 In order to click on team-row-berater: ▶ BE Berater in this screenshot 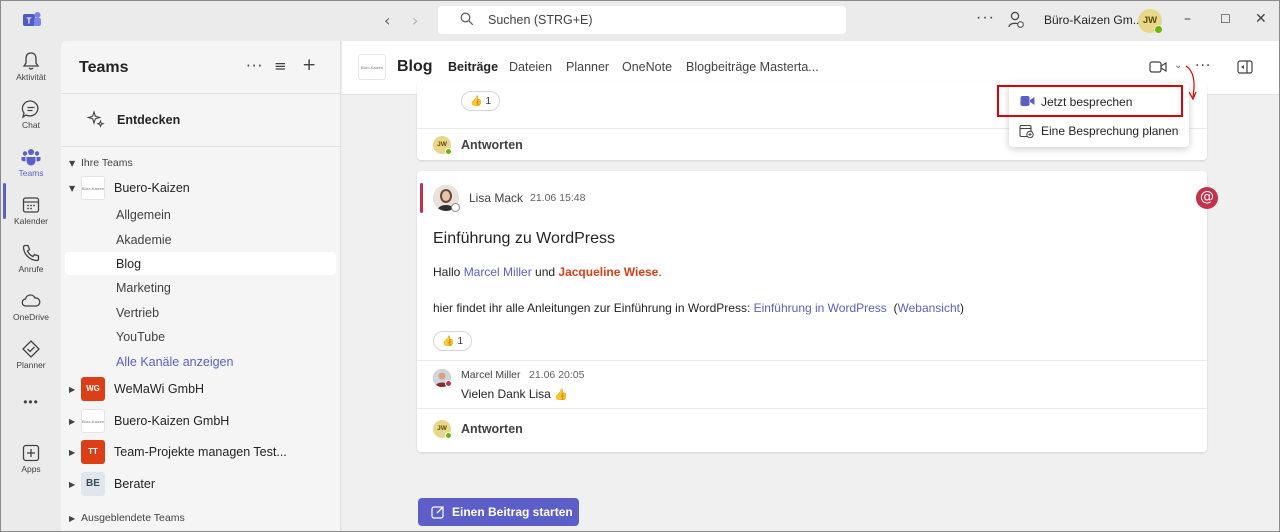, I will do `click(202, 485)`.